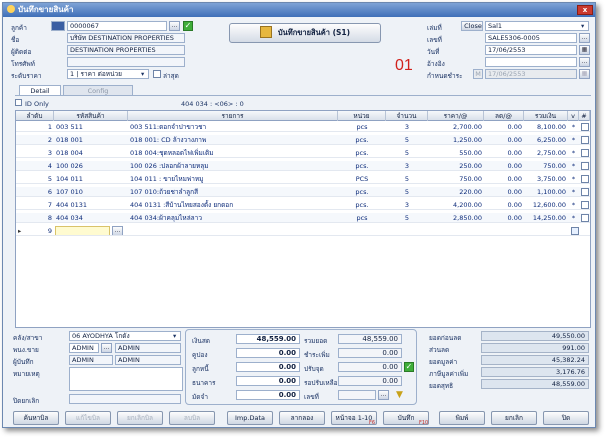 The height and width of the screenshot is (440, 608). I want to click on last-price-checkbox, so click(157, 74).